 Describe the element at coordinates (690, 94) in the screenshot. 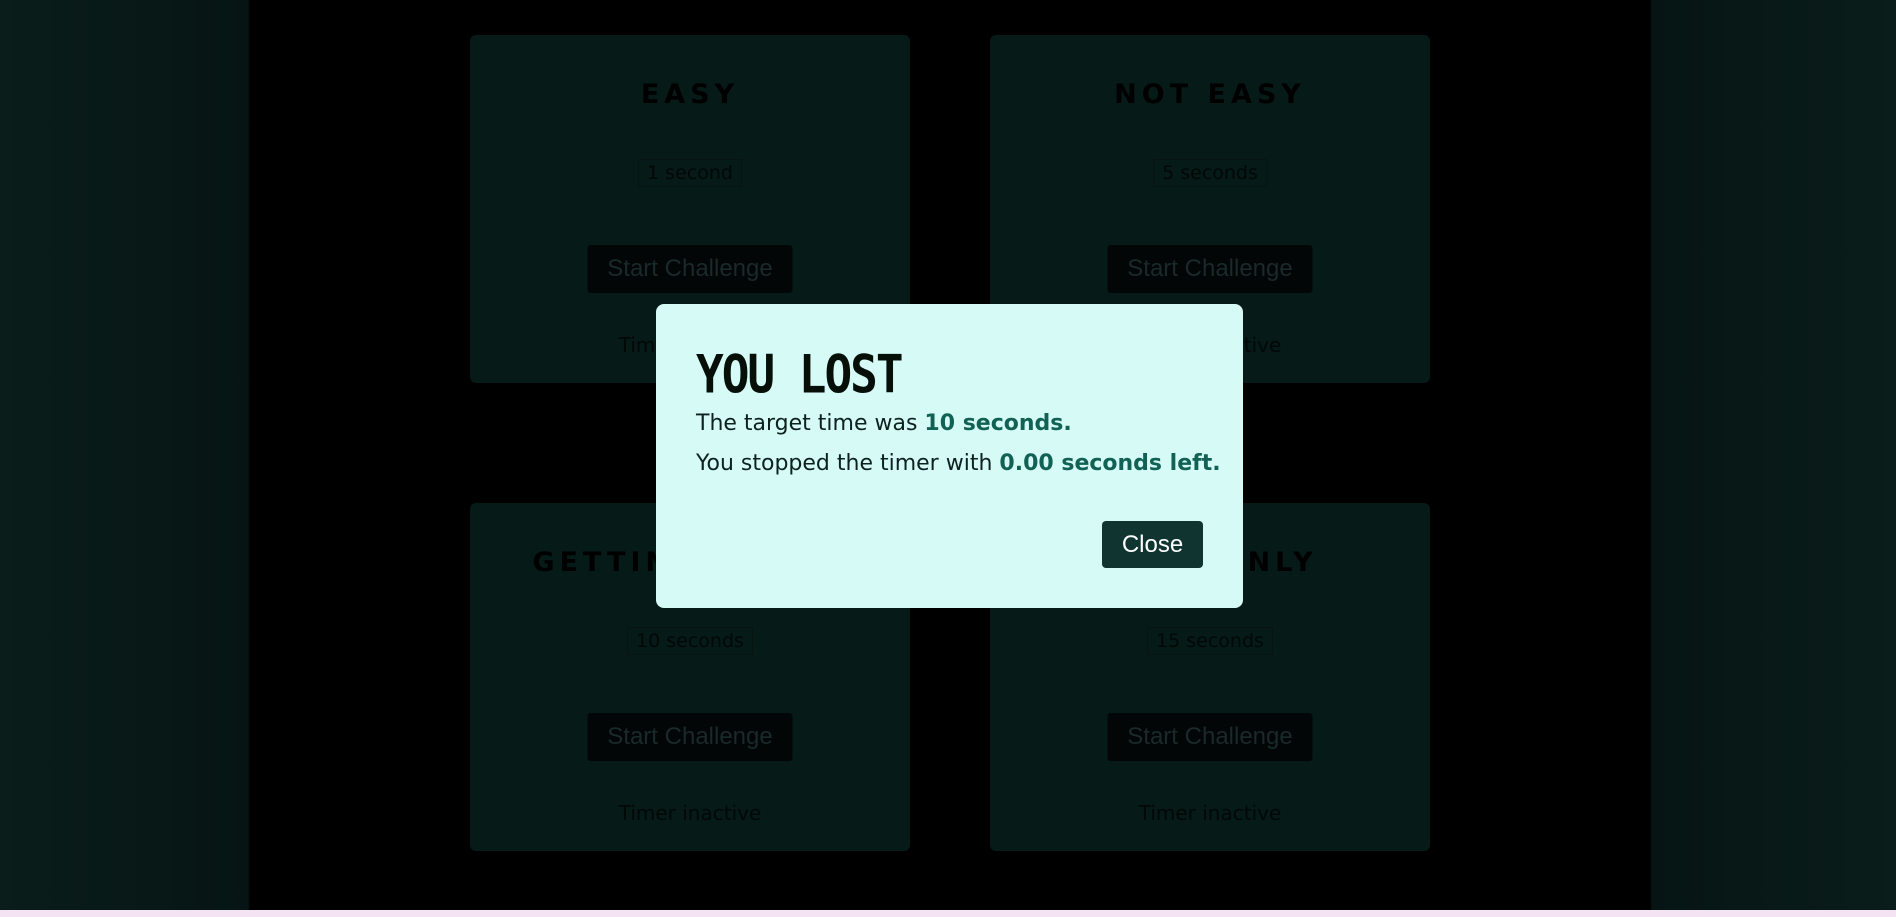

I see `challenge-title: EASY` at that location.